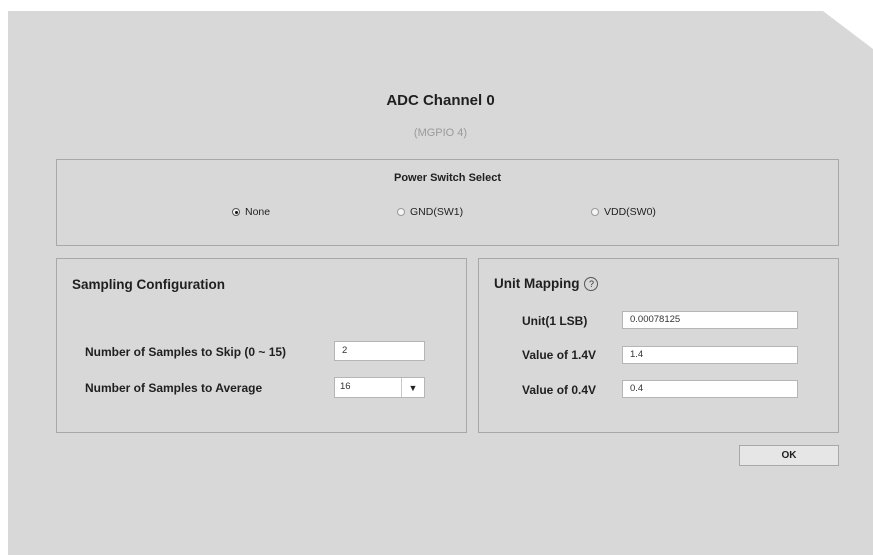 The height and width of the screenshot is (555, 873). What do you see at coordinates (345, 386) in the screenshot?
I see `samples-average-value: 16` at bounding box center [345, 386].